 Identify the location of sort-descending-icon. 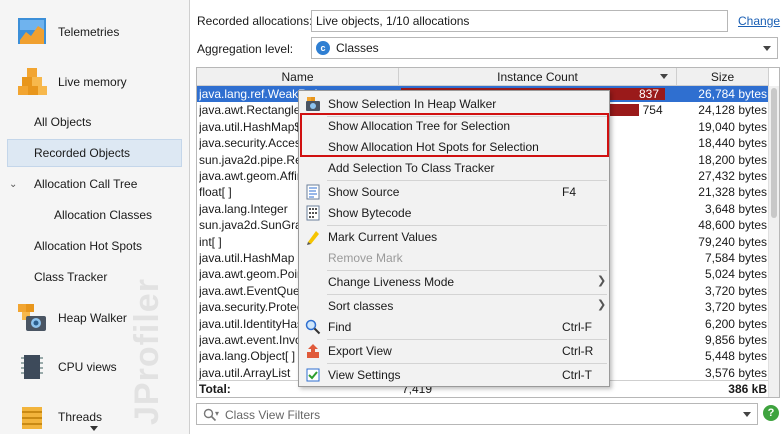
(664, 76).